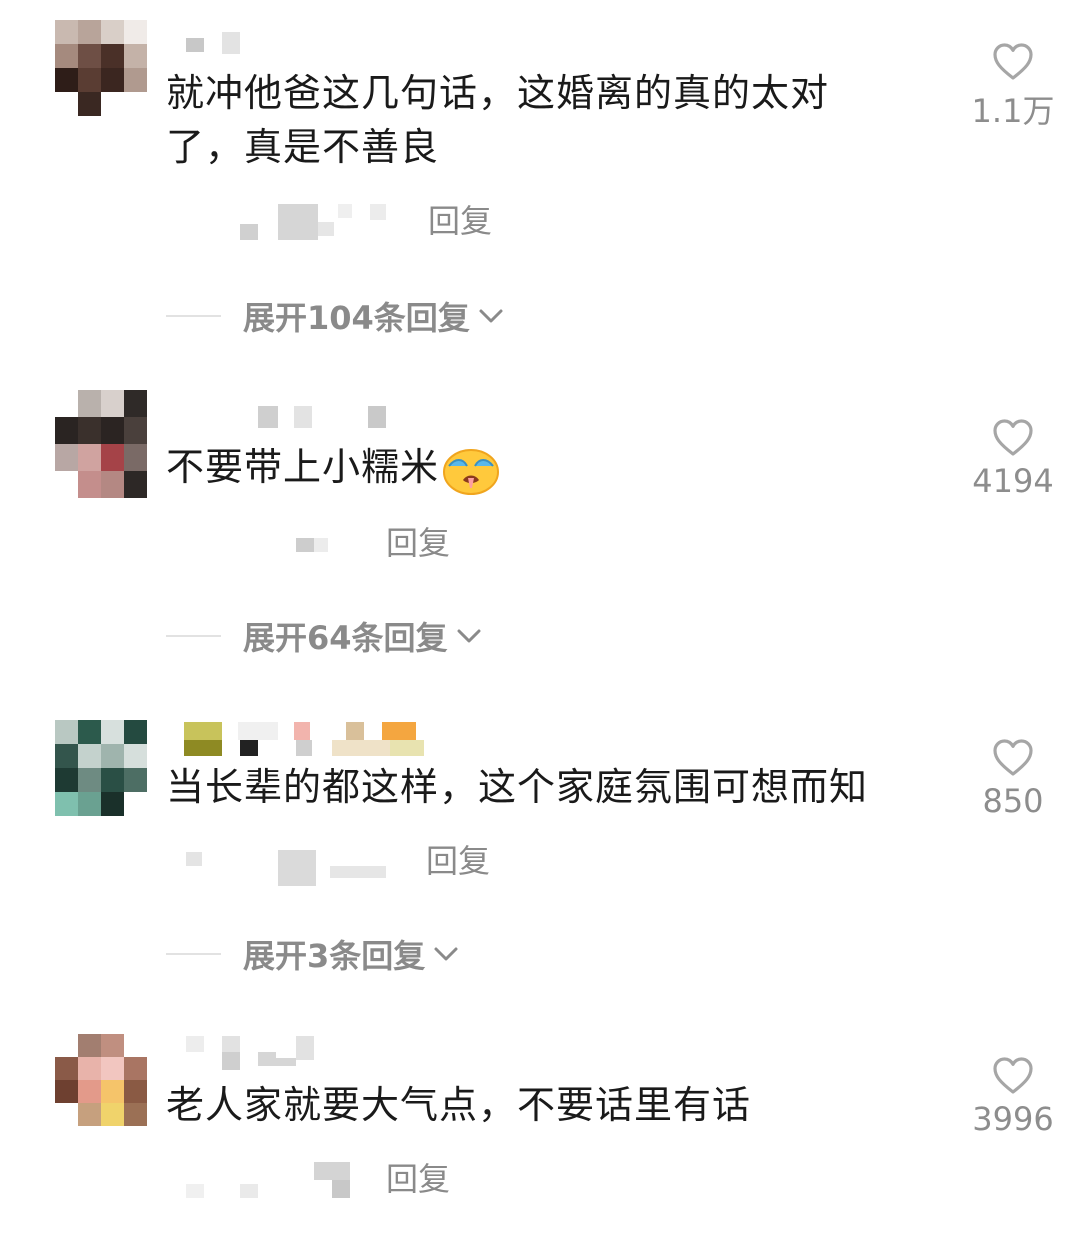 This screenshot has height=1239, width=1080. What do you see at coordinates (459, 1105) in the screenshot?
I see `comment-text: 老人家就要大气点，不要话里有话` at bounding box center [459, 1105].